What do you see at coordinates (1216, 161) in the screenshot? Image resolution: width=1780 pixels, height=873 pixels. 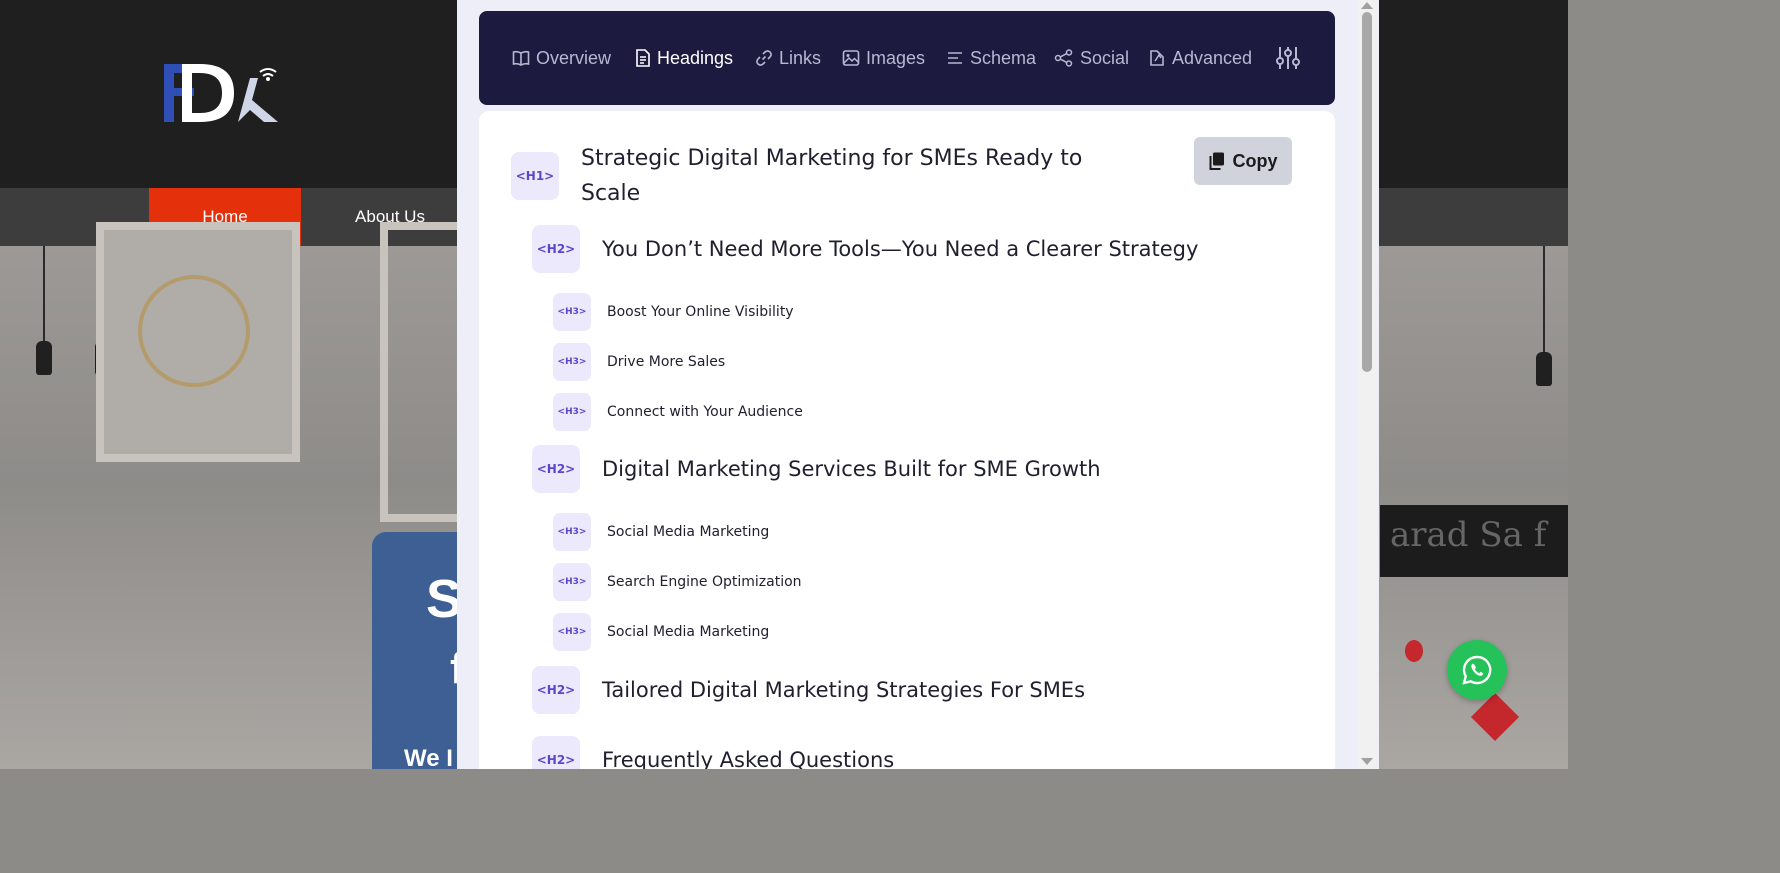 I see `copy-icon` at bounding box center [1216, 161].